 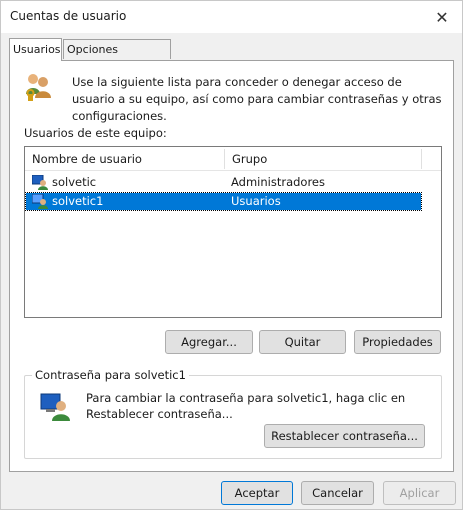 What do you see at coordinates (124, 158) in the screenshot?
I see `column-header-username: Nombre de usuario` at bounding box center [124, 158].